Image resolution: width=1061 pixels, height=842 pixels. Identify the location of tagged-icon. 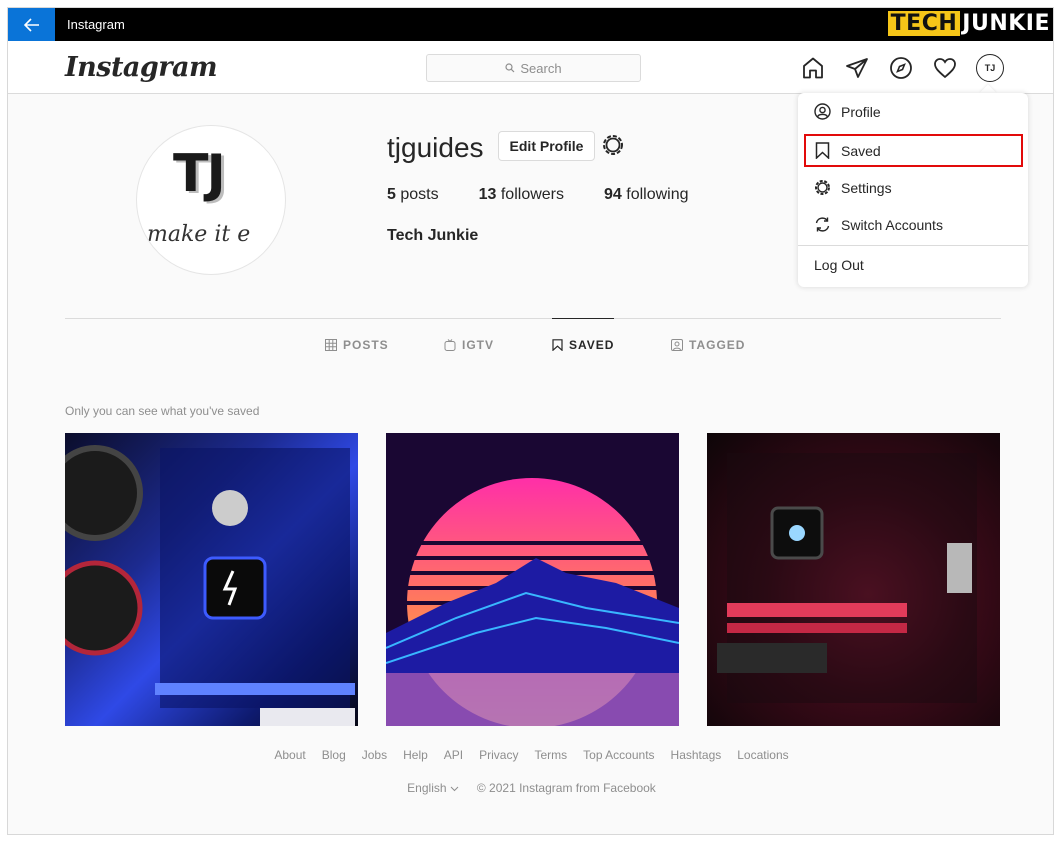
(677, 345).